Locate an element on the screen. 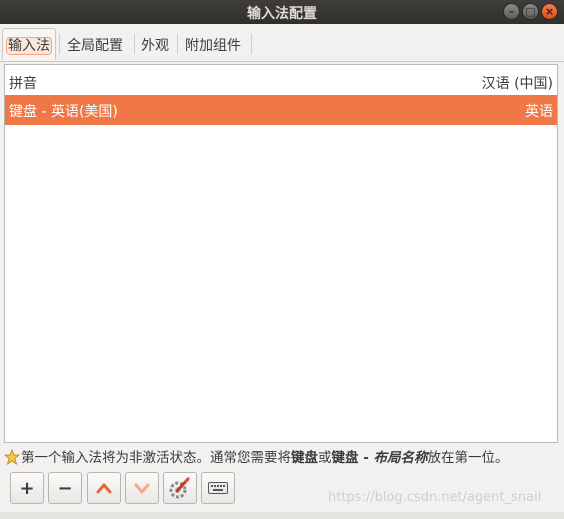 The height and width of the screenshot is (519, 564). close-button: × is located at coordinates (549, 11).